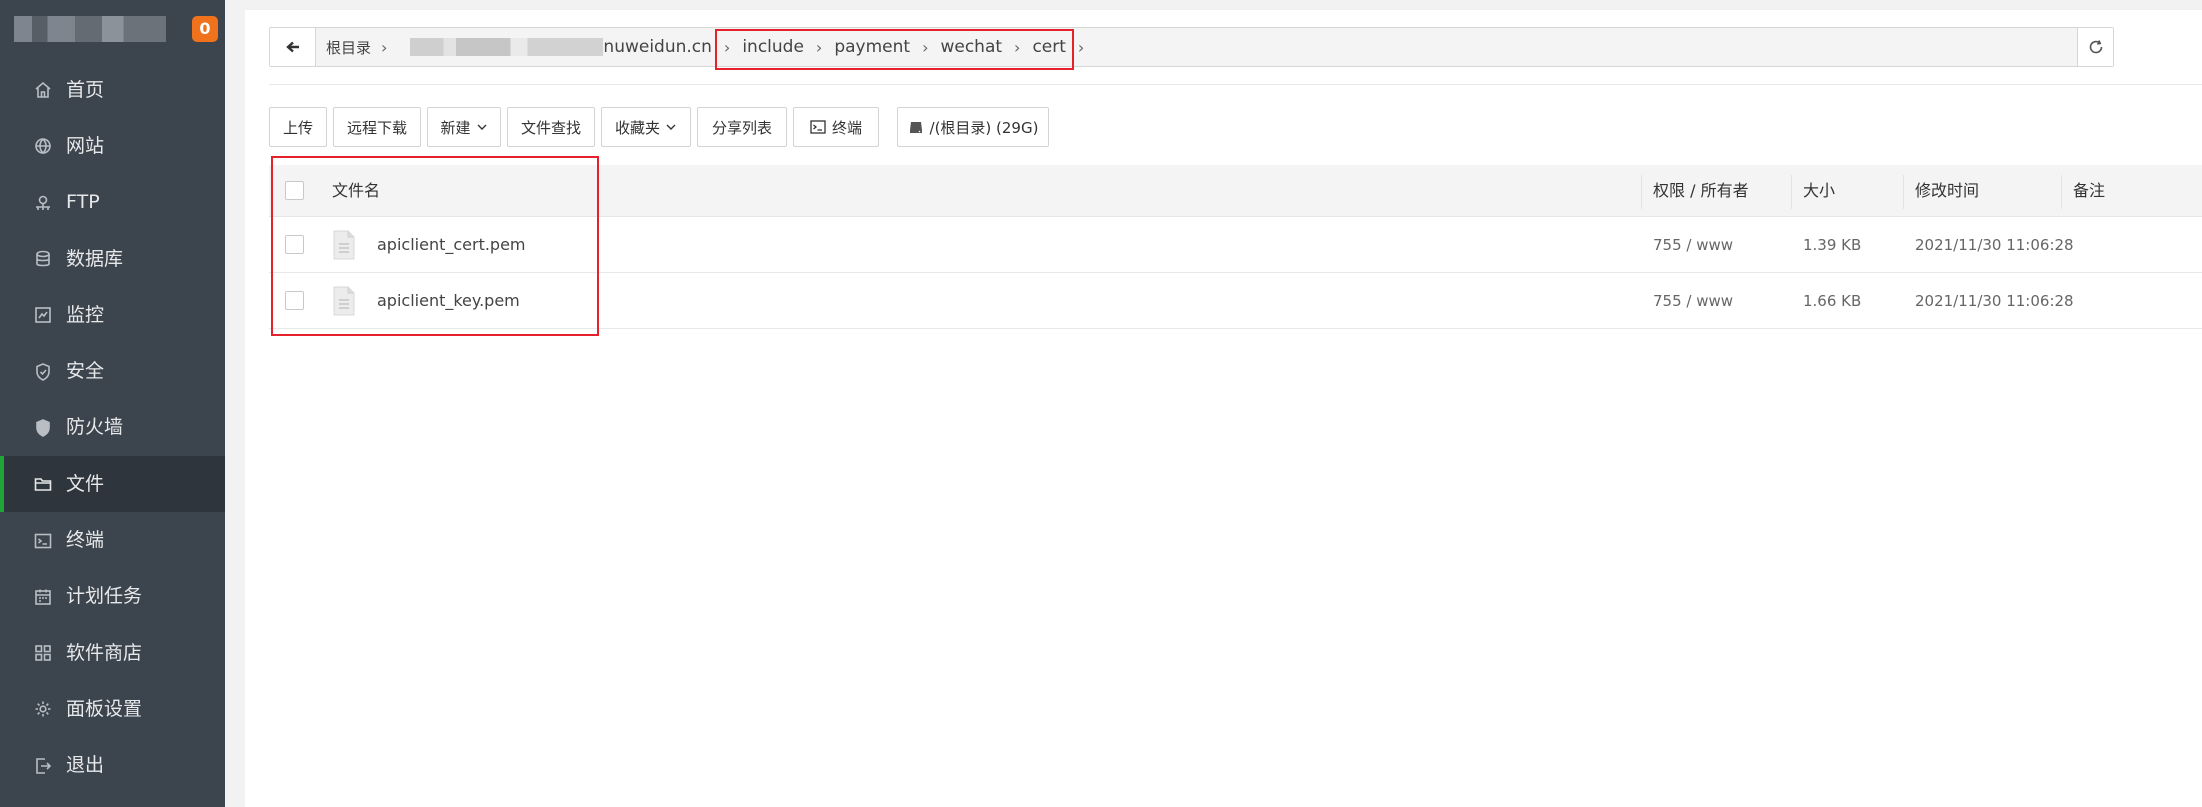  What do you see at coordinates (43, 372) in the screenshot?
I see `shield-icon` at bounding box center [43, 372].